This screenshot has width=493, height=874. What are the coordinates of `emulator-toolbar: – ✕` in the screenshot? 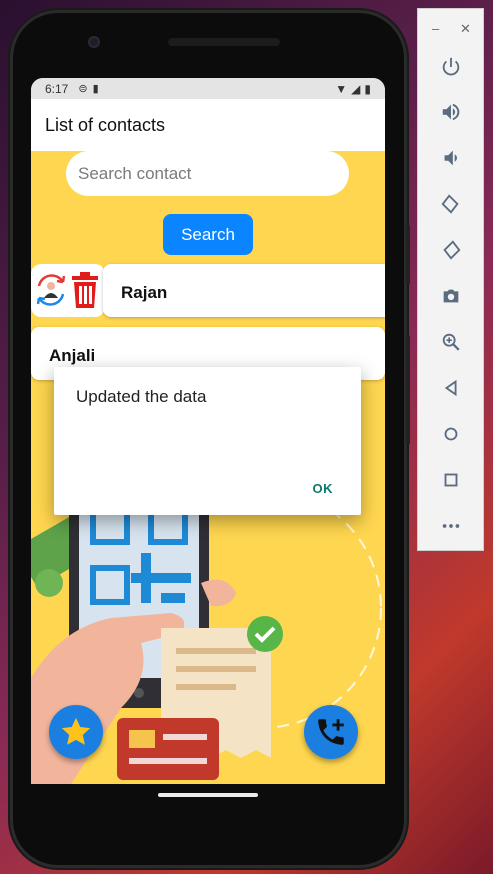 It's located at (450, 279).